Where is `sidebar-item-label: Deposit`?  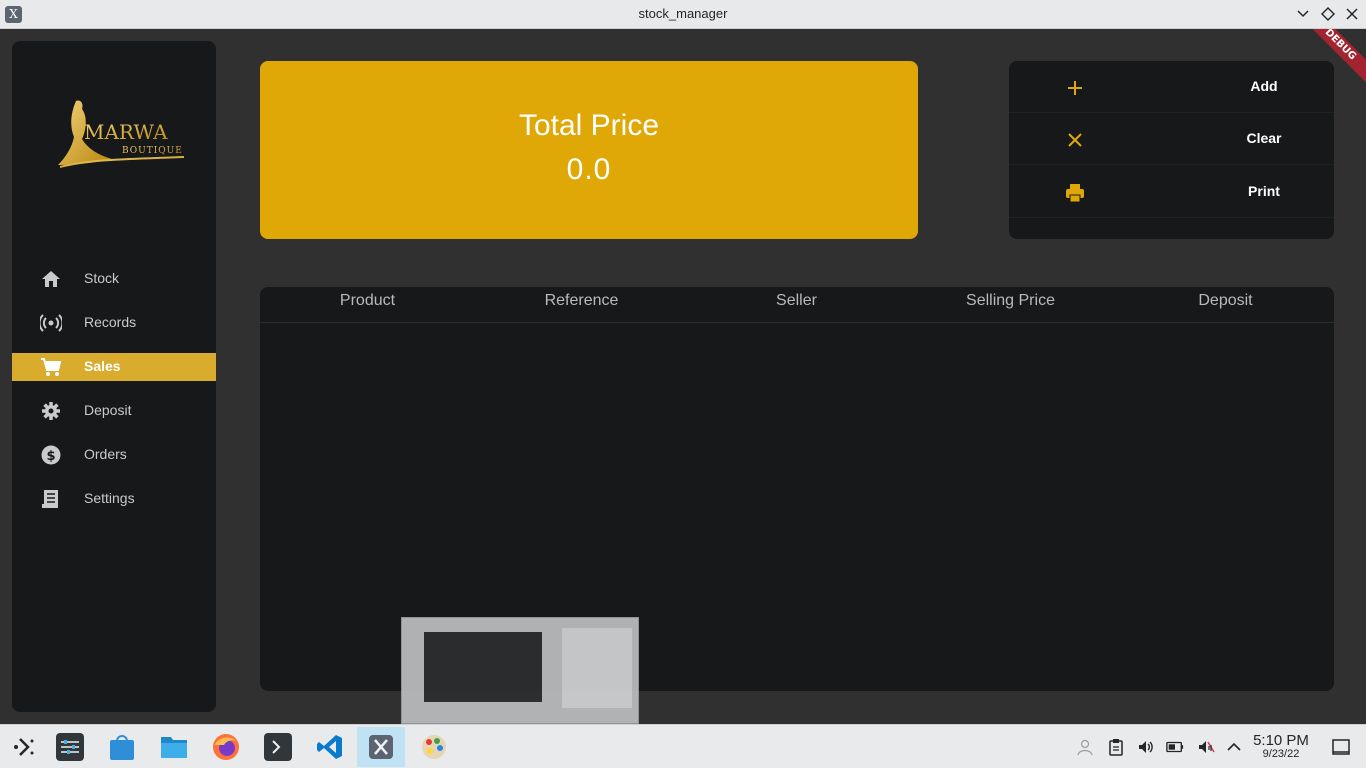 sidebar-item-label: Deposit is located at coordinates (108, 410).